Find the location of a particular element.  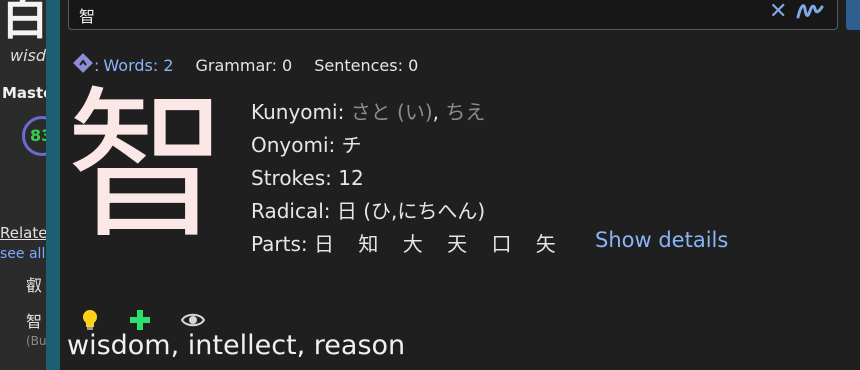

background-circle-value: 83 is located at coordinates (38, 135).